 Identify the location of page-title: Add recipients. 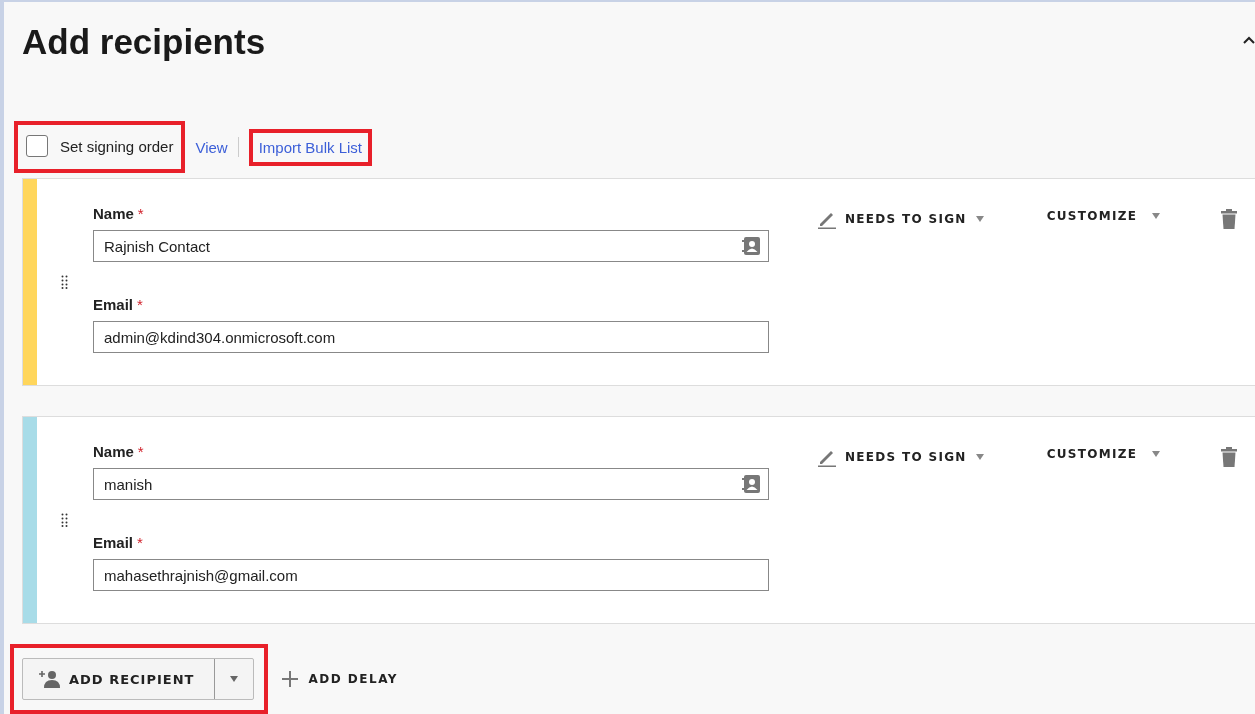
(144, 42).